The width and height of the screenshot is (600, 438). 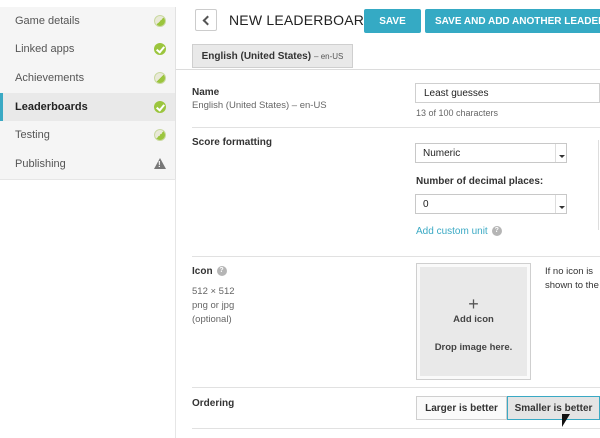 What do you see at coordinates (456, 93) in the screenshot?
I see `name-input-value: Least guesses` at bounding box center [456, 93].